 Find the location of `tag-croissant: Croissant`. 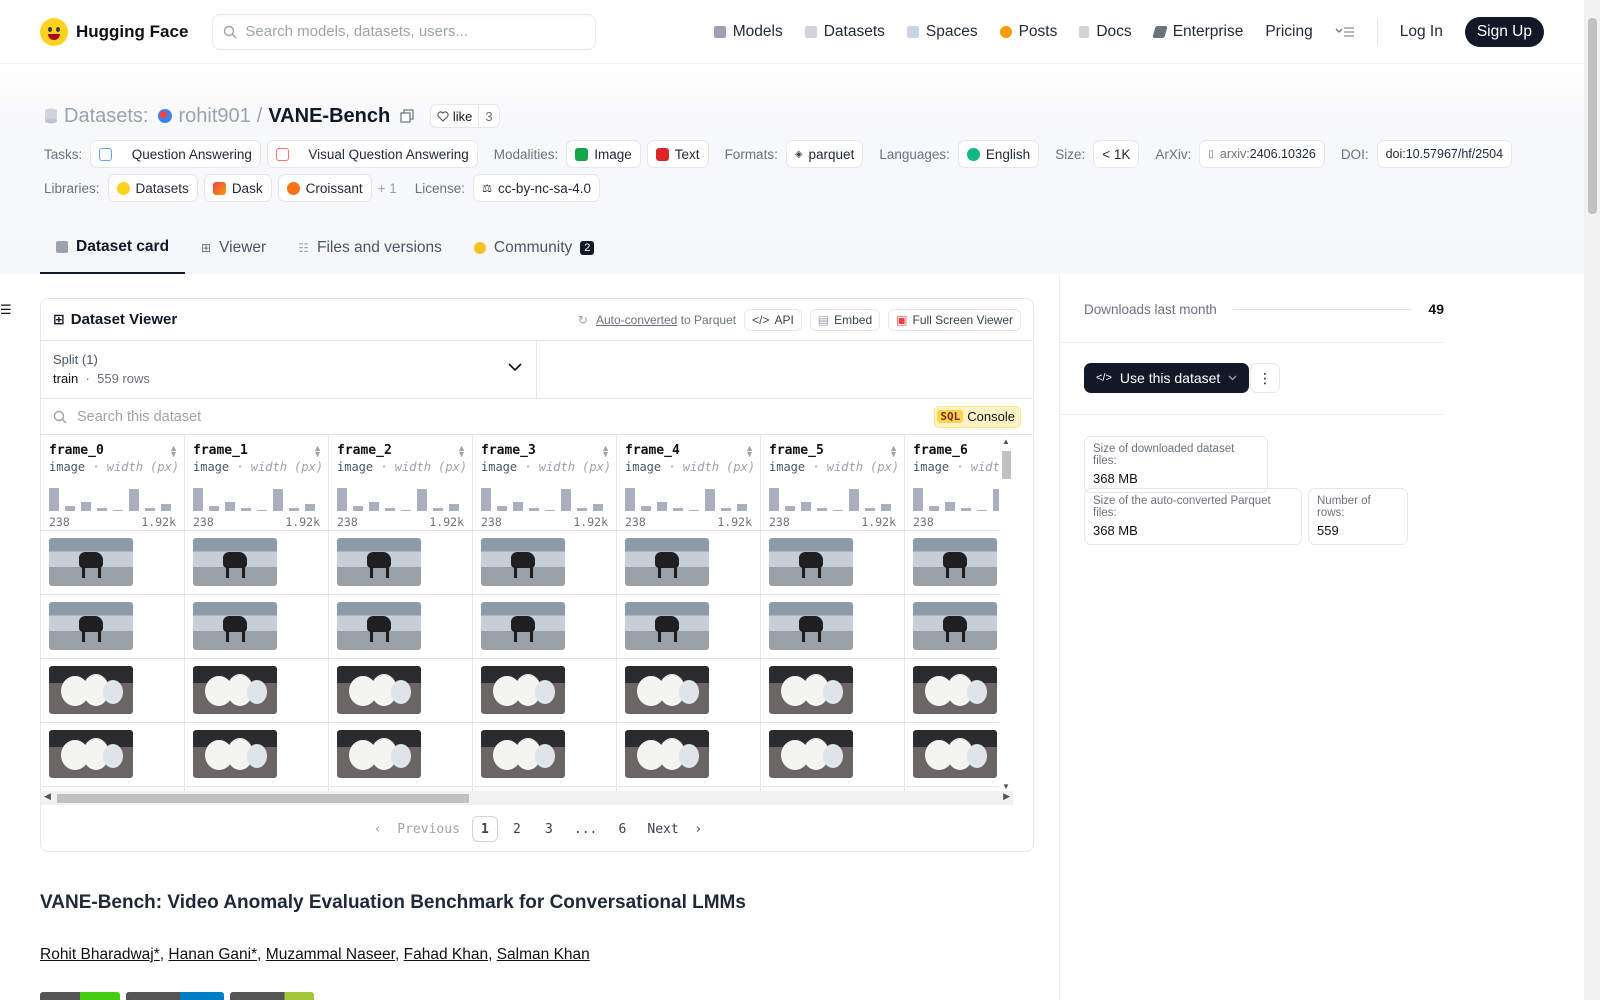

tag-croissant: Croissant is located at coordinates (324, 188).